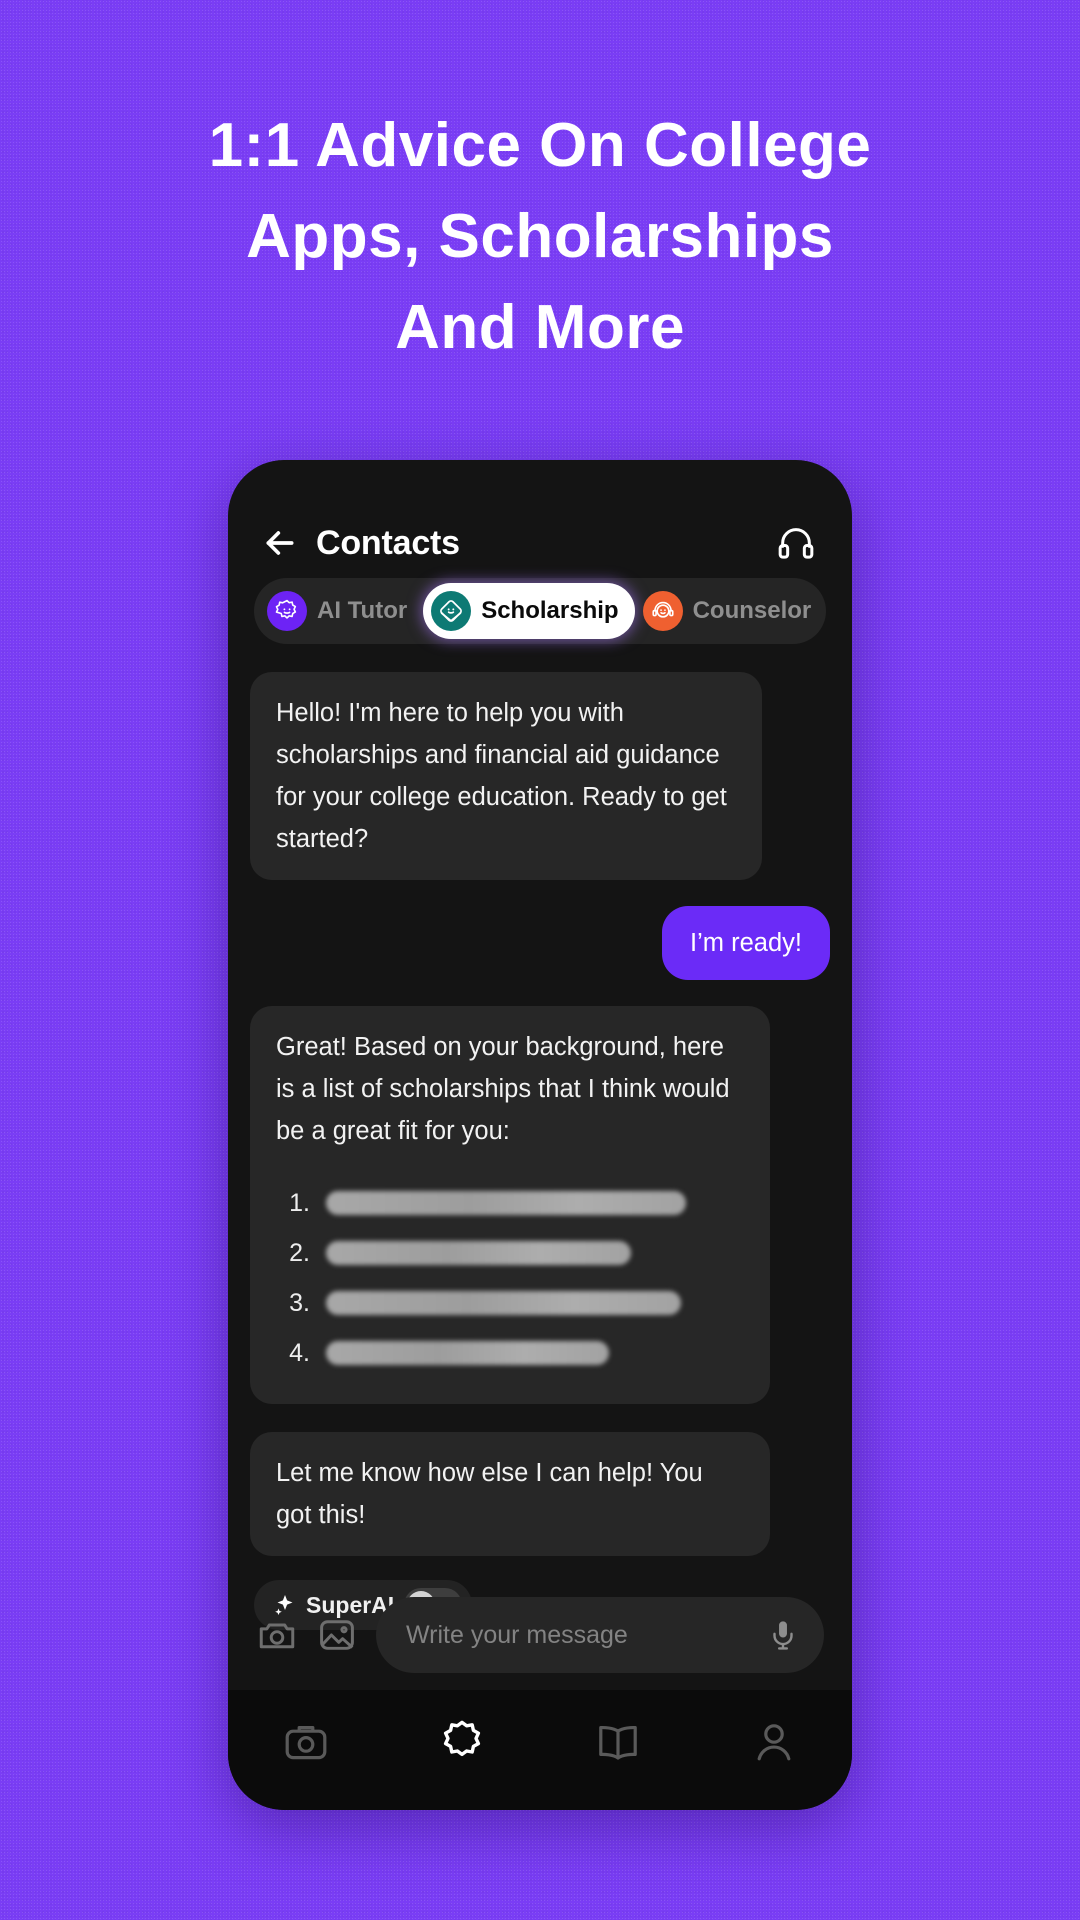 Image resolution: width=1080 pixels, height=1920 pixels. What do you see at coordinates (550, 610) in the screenshot?
I see `tab-label-scholarship: Scholarship` at bounding box center [550, 610].